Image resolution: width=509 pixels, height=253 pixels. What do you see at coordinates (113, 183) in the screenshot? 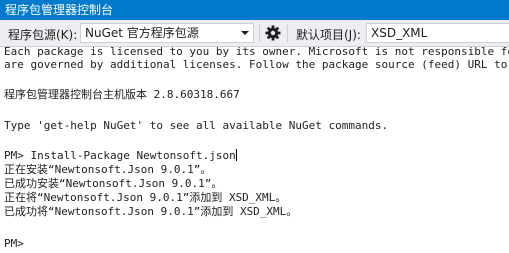
I see `console-line: 已成功安装“Newtonsoft.Json 9.0.1”。` at bounding box center [113, 183].